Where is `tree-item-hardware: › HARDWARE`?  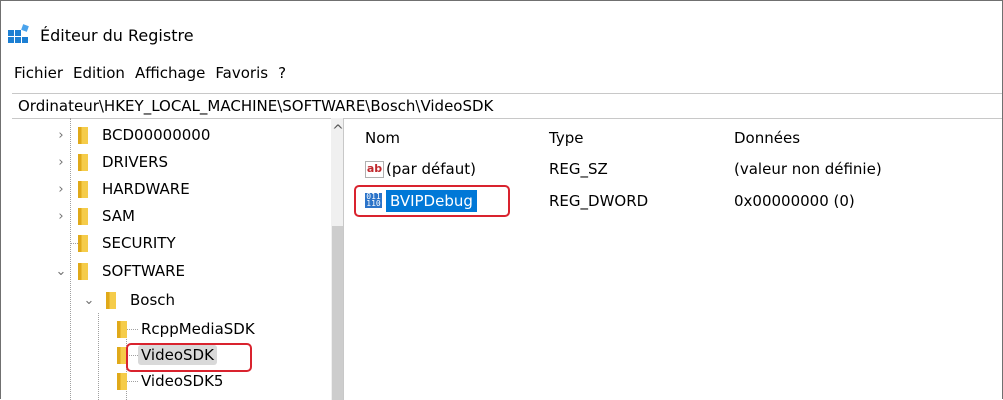
tree-item-hardware: › HARDWARE is located at coordinates (123, 189).